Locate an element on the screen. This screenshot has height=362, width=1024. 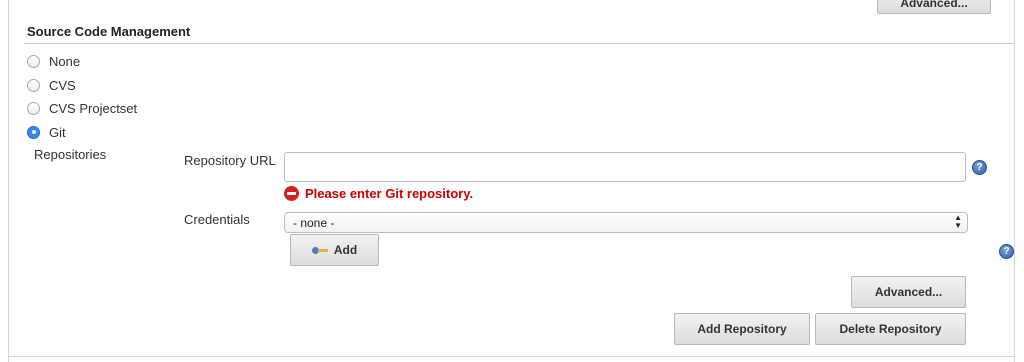
add-repository-button: Add Repository is located at coordinates (742, 329).